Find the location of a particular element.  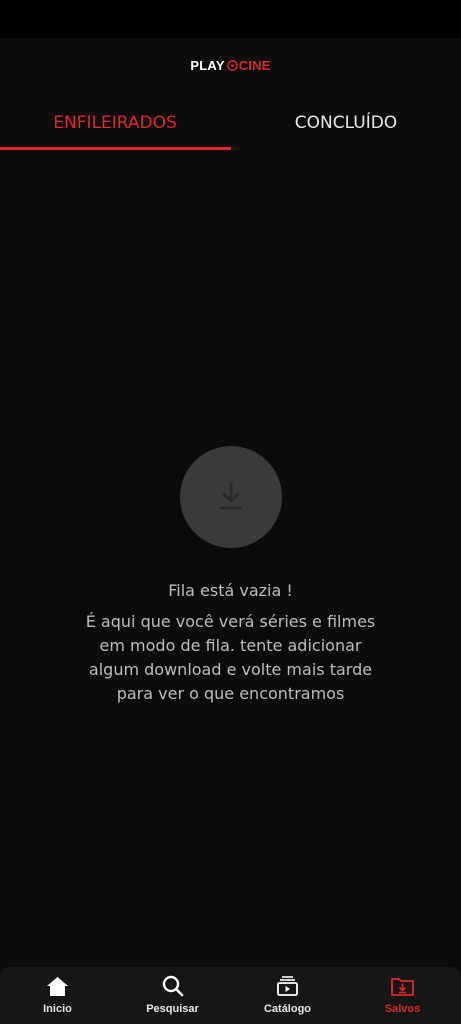

app-logo: PLAY CINE is located at coordinates (230, 65).